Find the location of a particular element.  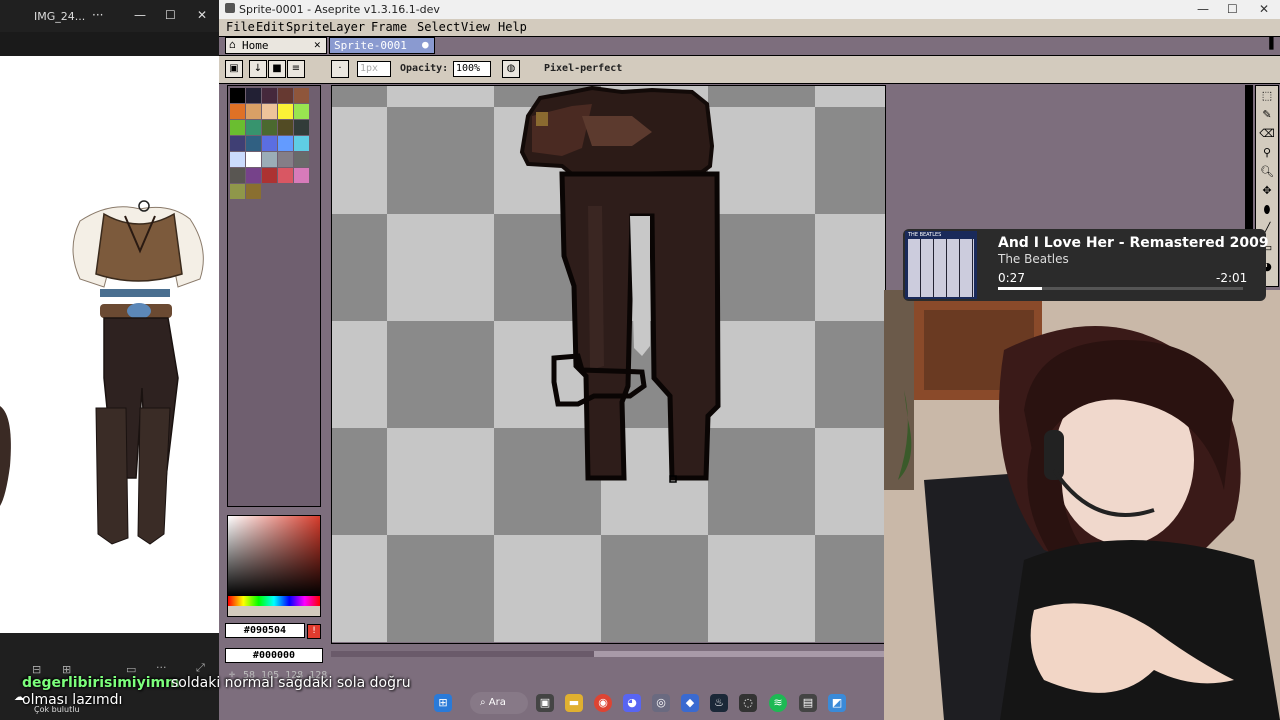

menu-edit: Edit is located at coordinates (270, 27).